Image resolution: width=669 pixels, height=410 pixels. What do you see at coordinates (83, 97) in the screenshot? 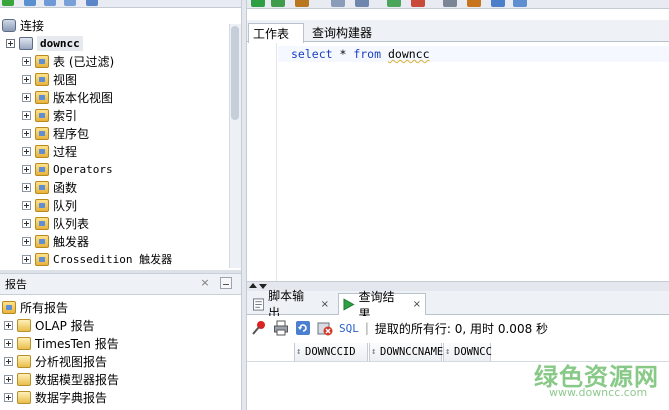
I see `tree-node-label: 版本化视图` at bounding box center [83, 97].